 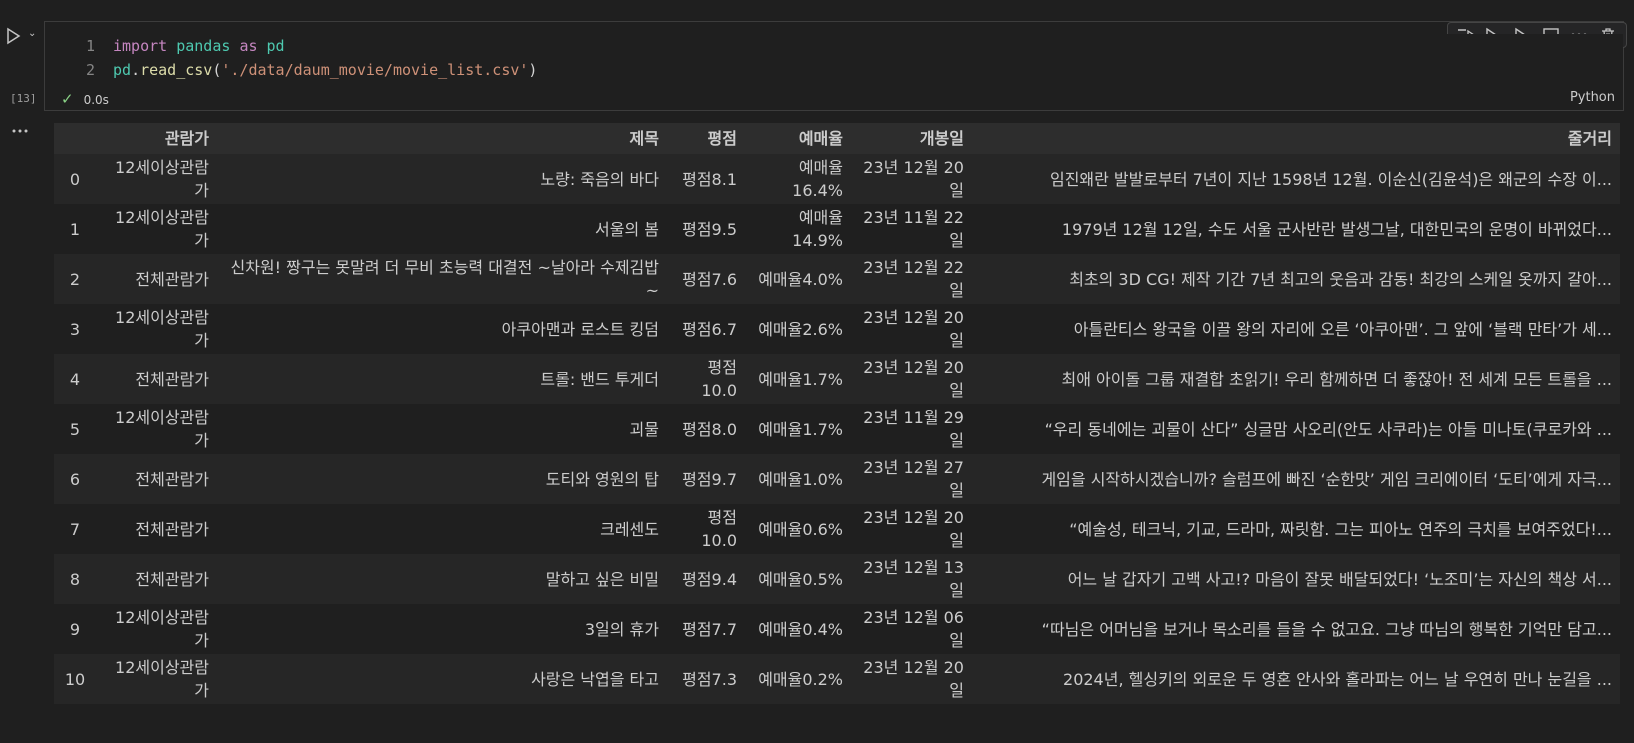 I want to click on code-token: import, so click(x=140, y=46).